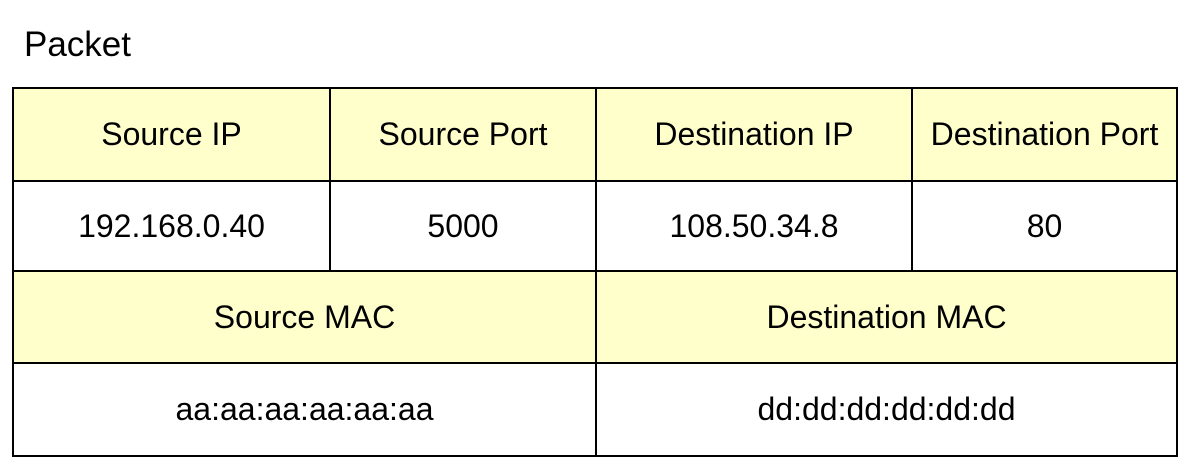  What do you see at coordinates (304, 409) in the screenshot?
I see `value-source-mac: aa:aa:aa:aa:aa:aa` at bounding box center [304, 409].